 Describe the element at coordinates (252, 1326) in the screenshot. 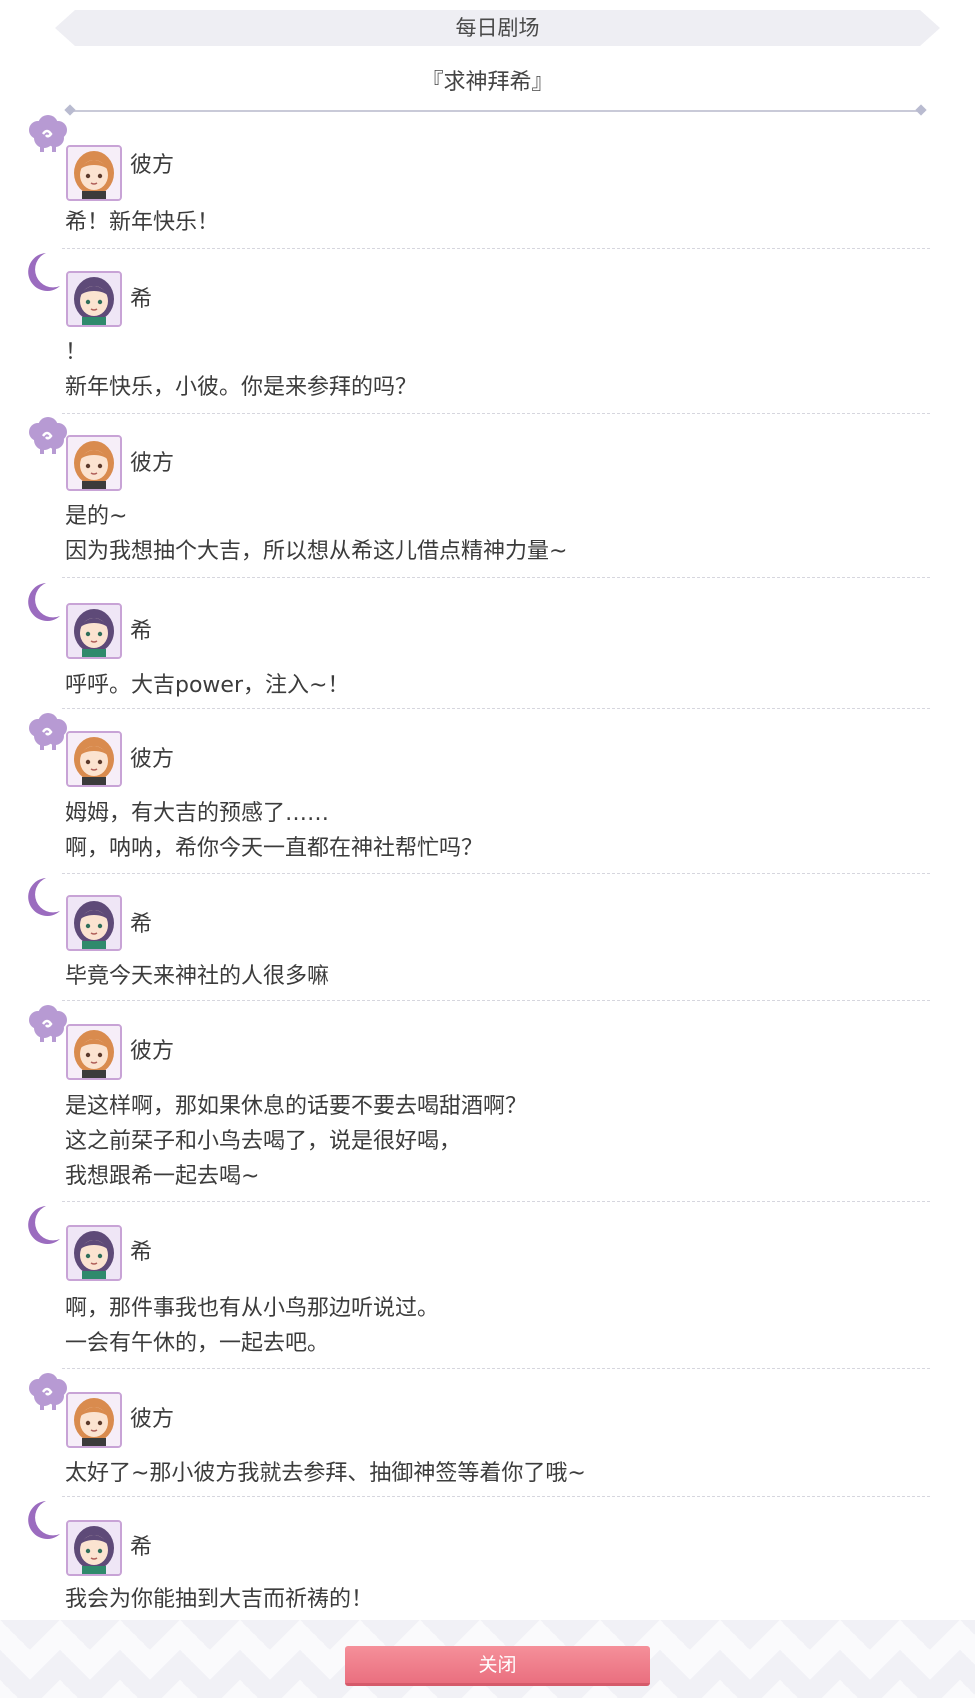

I see `dialogue-text: 啊，那件事我也有从小鸟那边听说过。 一会有午休的，一起去吧。` at that location.